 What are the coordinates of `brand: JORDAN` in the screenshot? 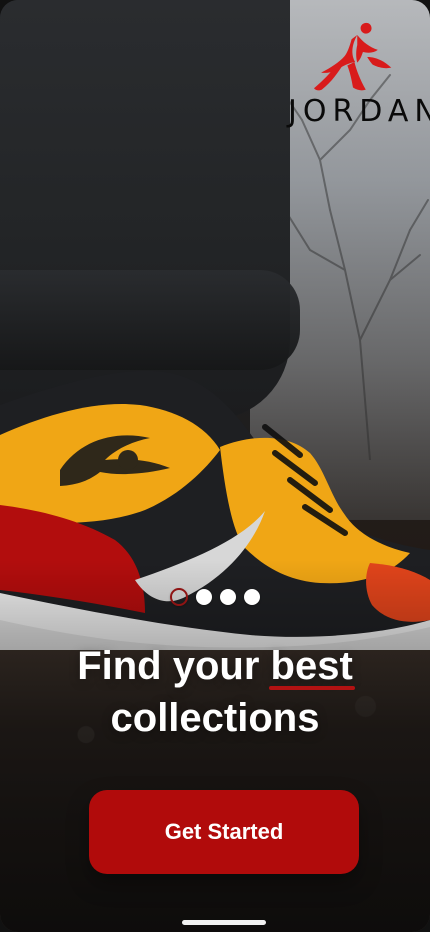 It's located at (359, 75).